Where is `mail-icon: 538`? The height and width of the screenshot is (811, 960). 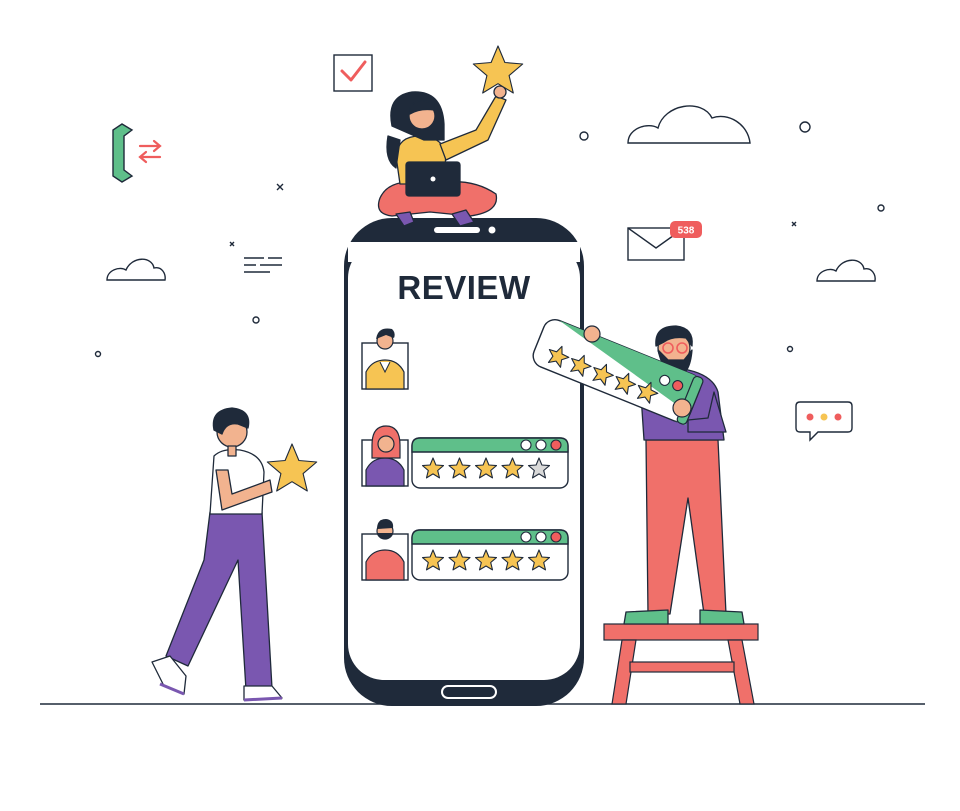
mail-icon: 538 is located at coordinates (664, 241).